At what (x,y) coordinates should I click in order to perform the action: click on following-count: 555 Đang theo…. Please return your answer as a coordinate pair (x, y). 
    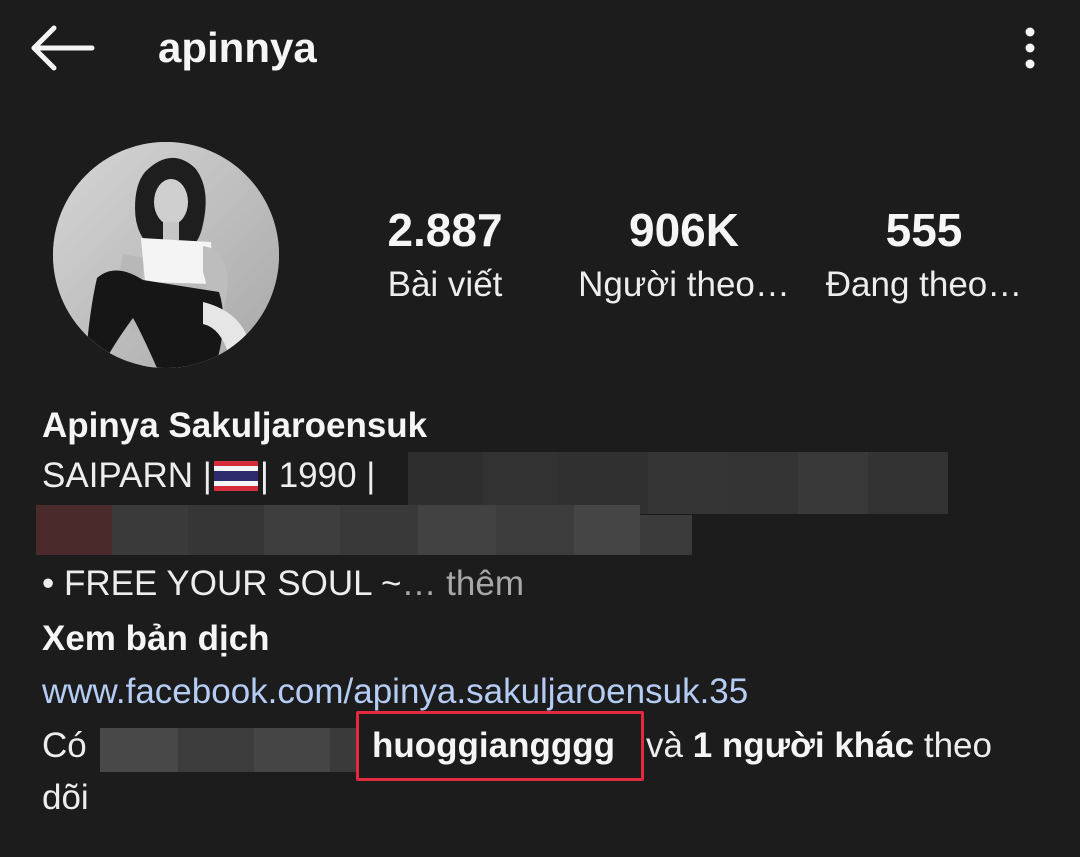
    Looking at the image, I should click on (924, 255).